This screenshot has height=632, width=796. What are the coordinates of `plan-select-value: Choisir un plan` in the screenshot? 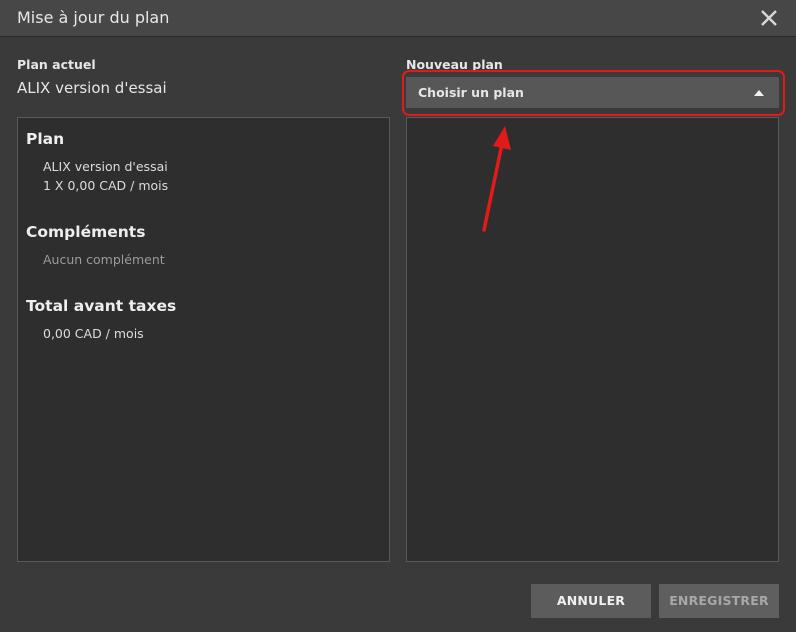 It's located at (471, 92).